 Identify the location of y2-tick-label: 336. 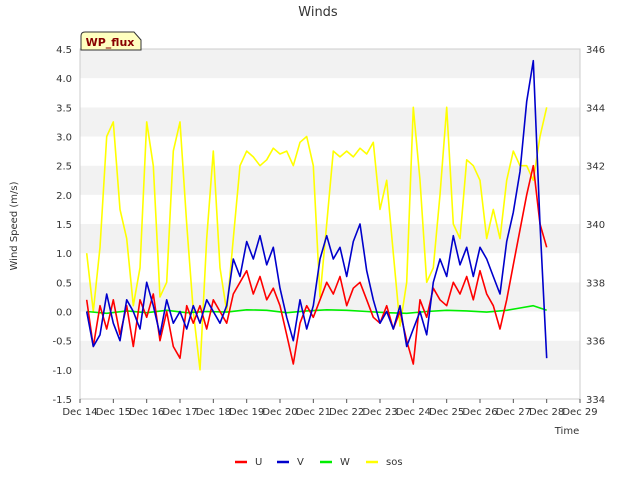
(595, 342).